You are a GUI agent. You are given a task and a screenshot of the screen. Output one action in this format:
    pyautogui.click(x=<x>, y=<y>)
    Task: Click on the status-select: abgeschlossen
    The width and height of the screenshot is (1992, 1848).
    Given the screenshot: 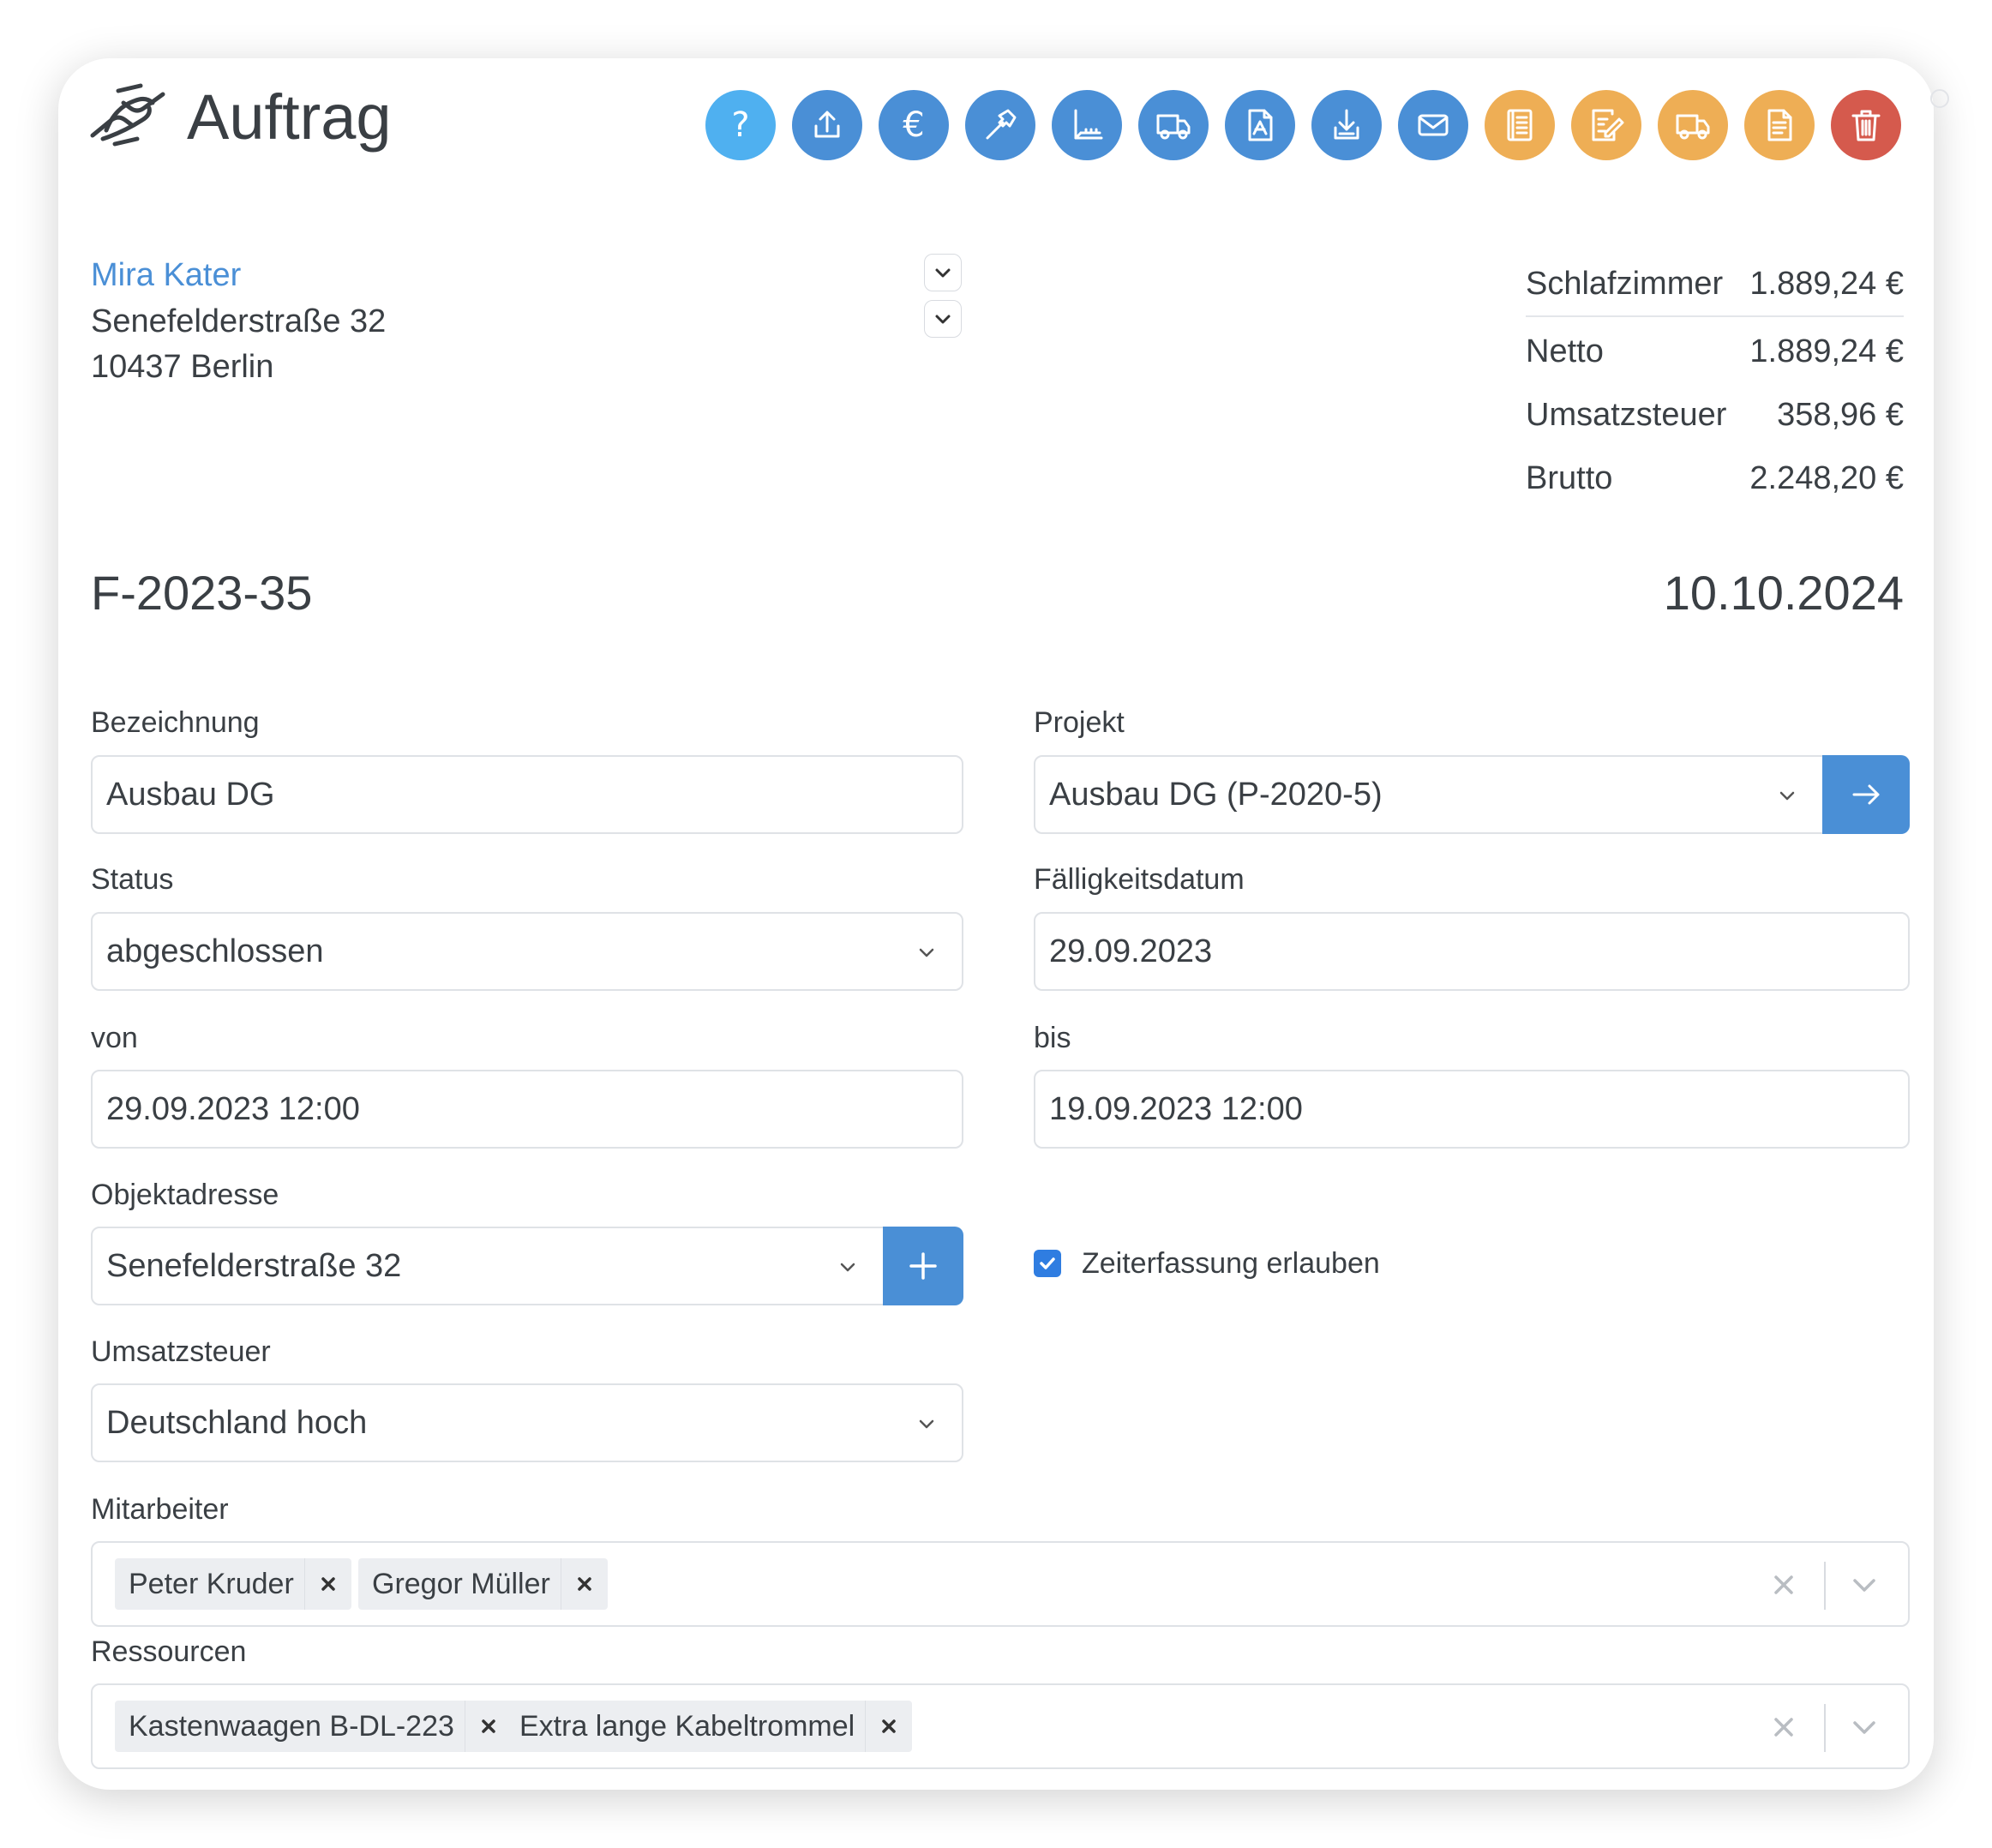 What is the action you would take?
    pyautogui.click(x=527, y=952)
    